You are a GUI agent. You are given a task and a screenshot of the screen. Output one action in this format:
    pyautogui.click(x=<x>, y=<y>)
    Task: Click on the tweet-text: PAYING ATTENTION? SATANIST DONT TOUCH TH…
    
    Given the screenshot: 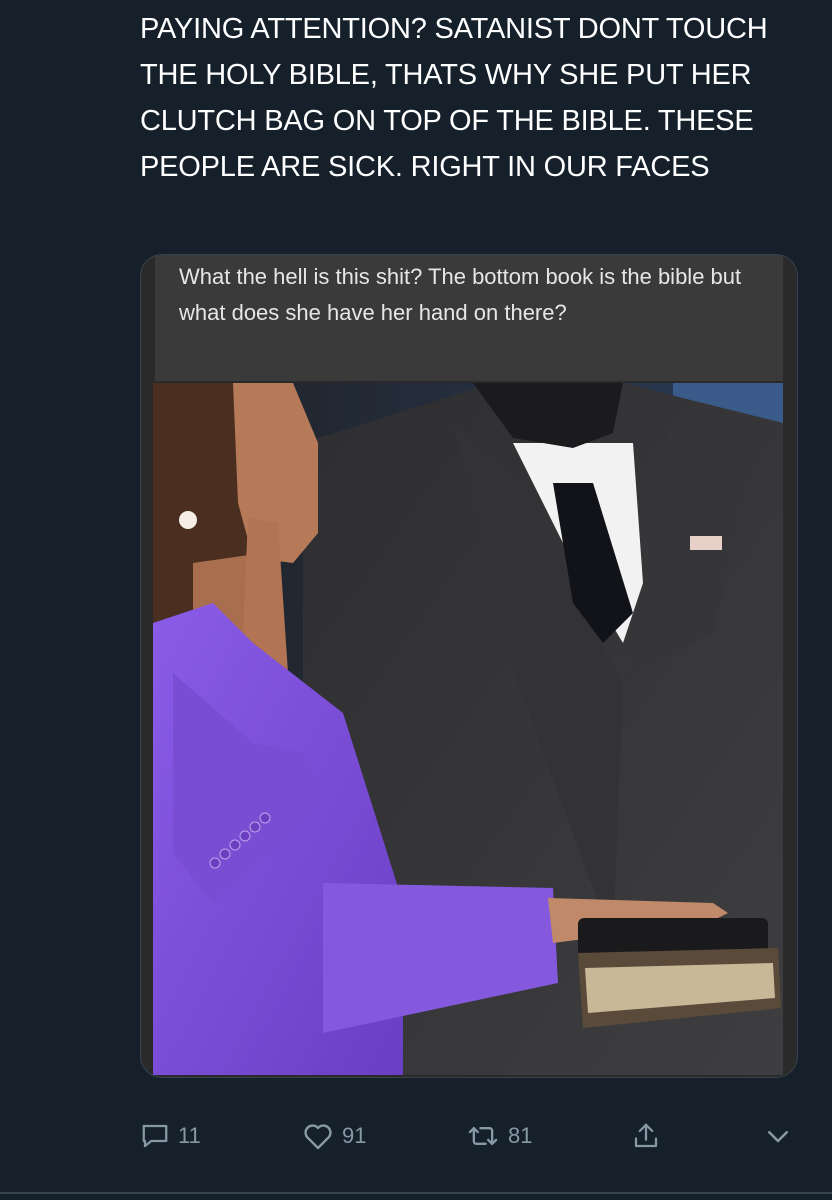 What is the action you would take?
    pyautogui.click(x=454, y=98)
    